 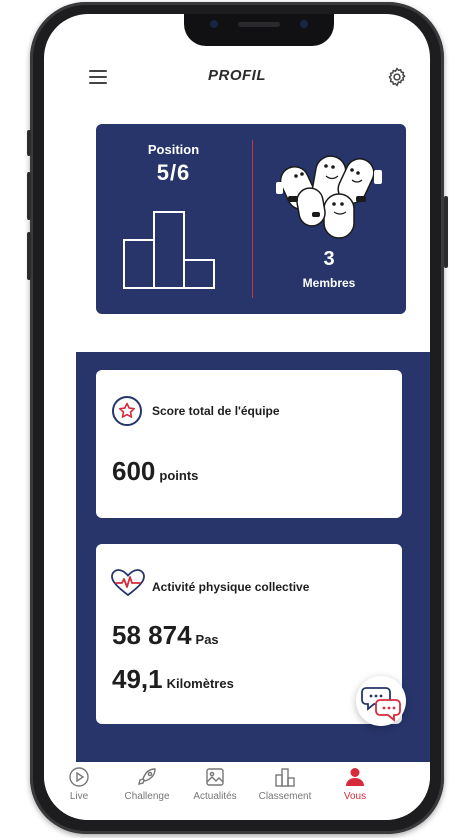 I want to click on distance-unit: Kilomètres, so click(x=200, y=683).